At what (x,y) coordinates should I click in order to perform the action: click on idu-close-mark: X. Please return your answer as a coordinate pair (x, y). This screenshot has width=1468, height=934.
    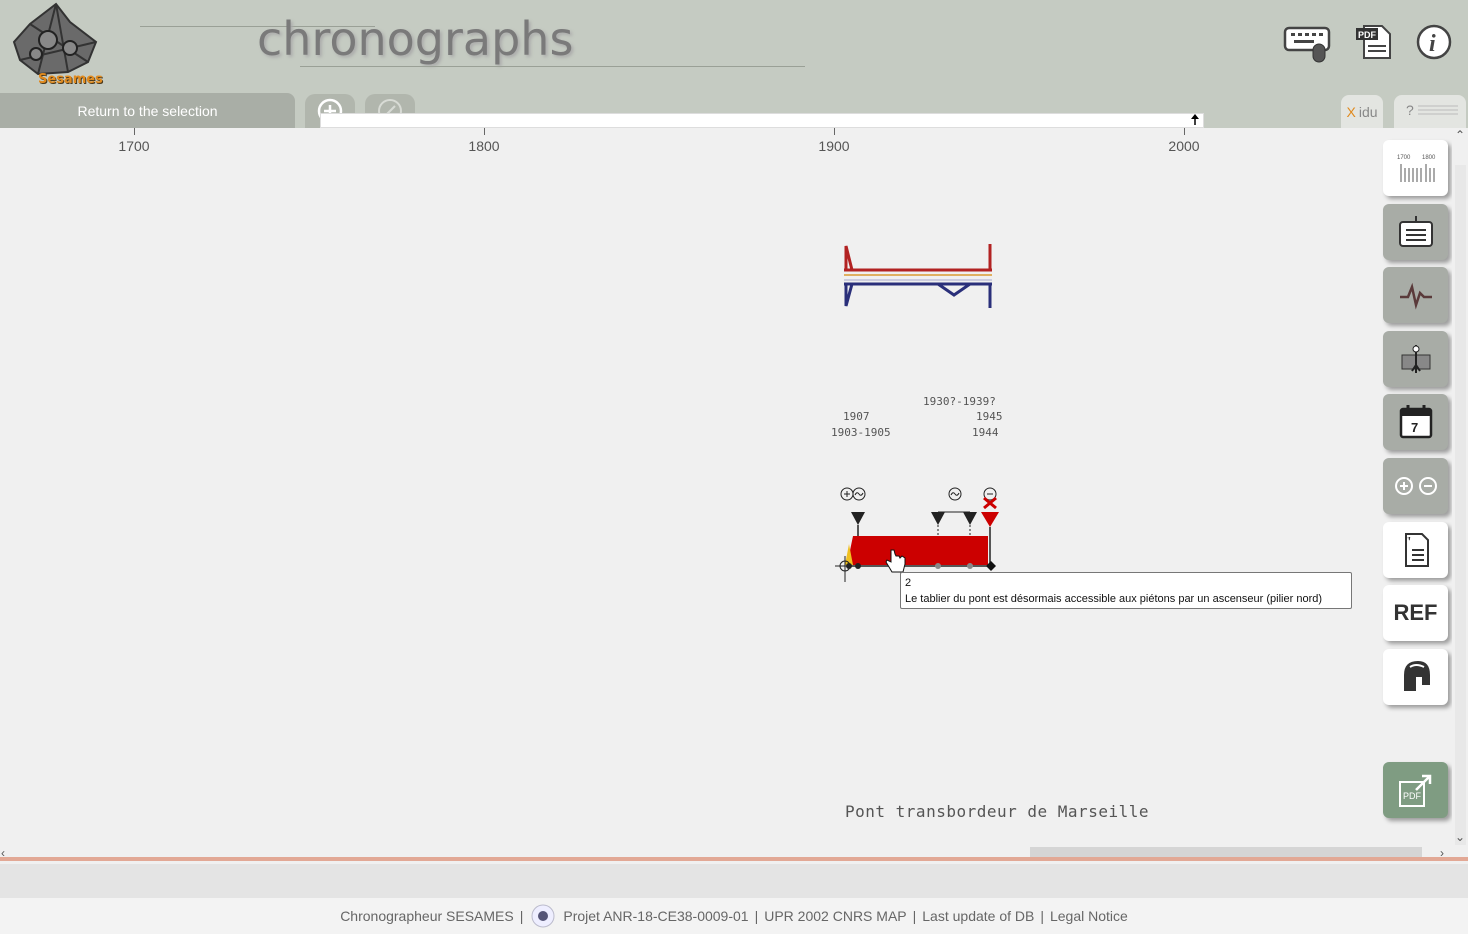
    Looking at the image, I should click on (1351, 111).